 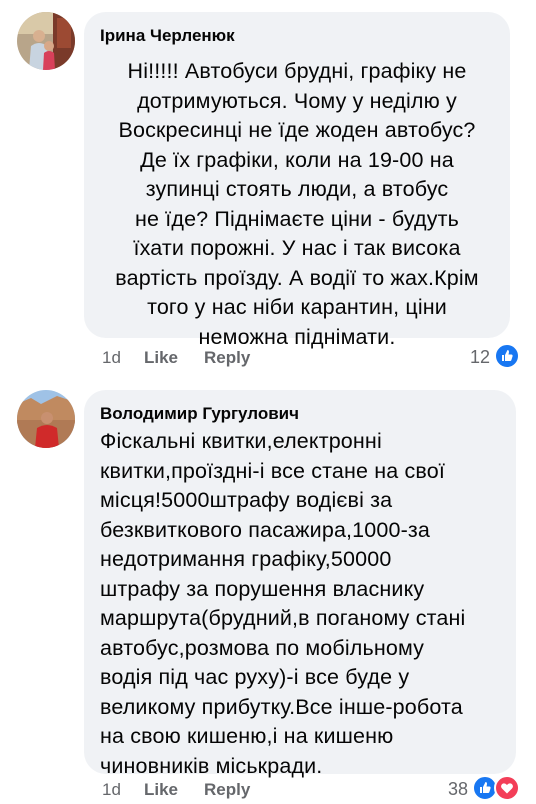 I want to click on love-icon, so click(x=507, y=788).